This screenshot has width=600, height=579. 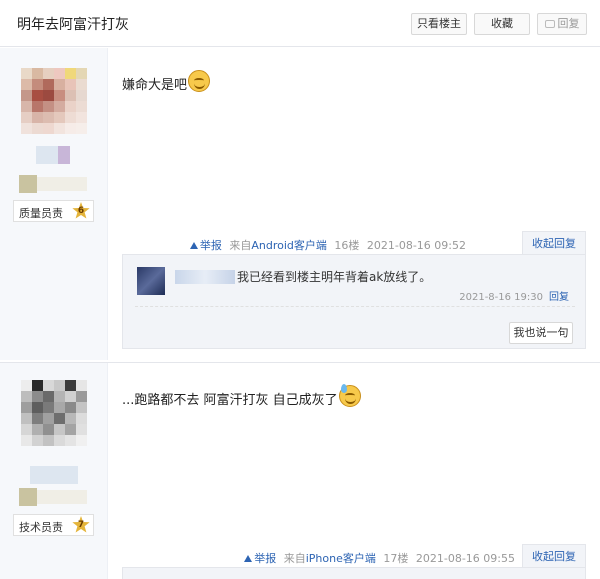 What do you see at coordinates (549, 24) in the screenshot?
I see `comment-bubble-icon` at bounding box center [549, 24].